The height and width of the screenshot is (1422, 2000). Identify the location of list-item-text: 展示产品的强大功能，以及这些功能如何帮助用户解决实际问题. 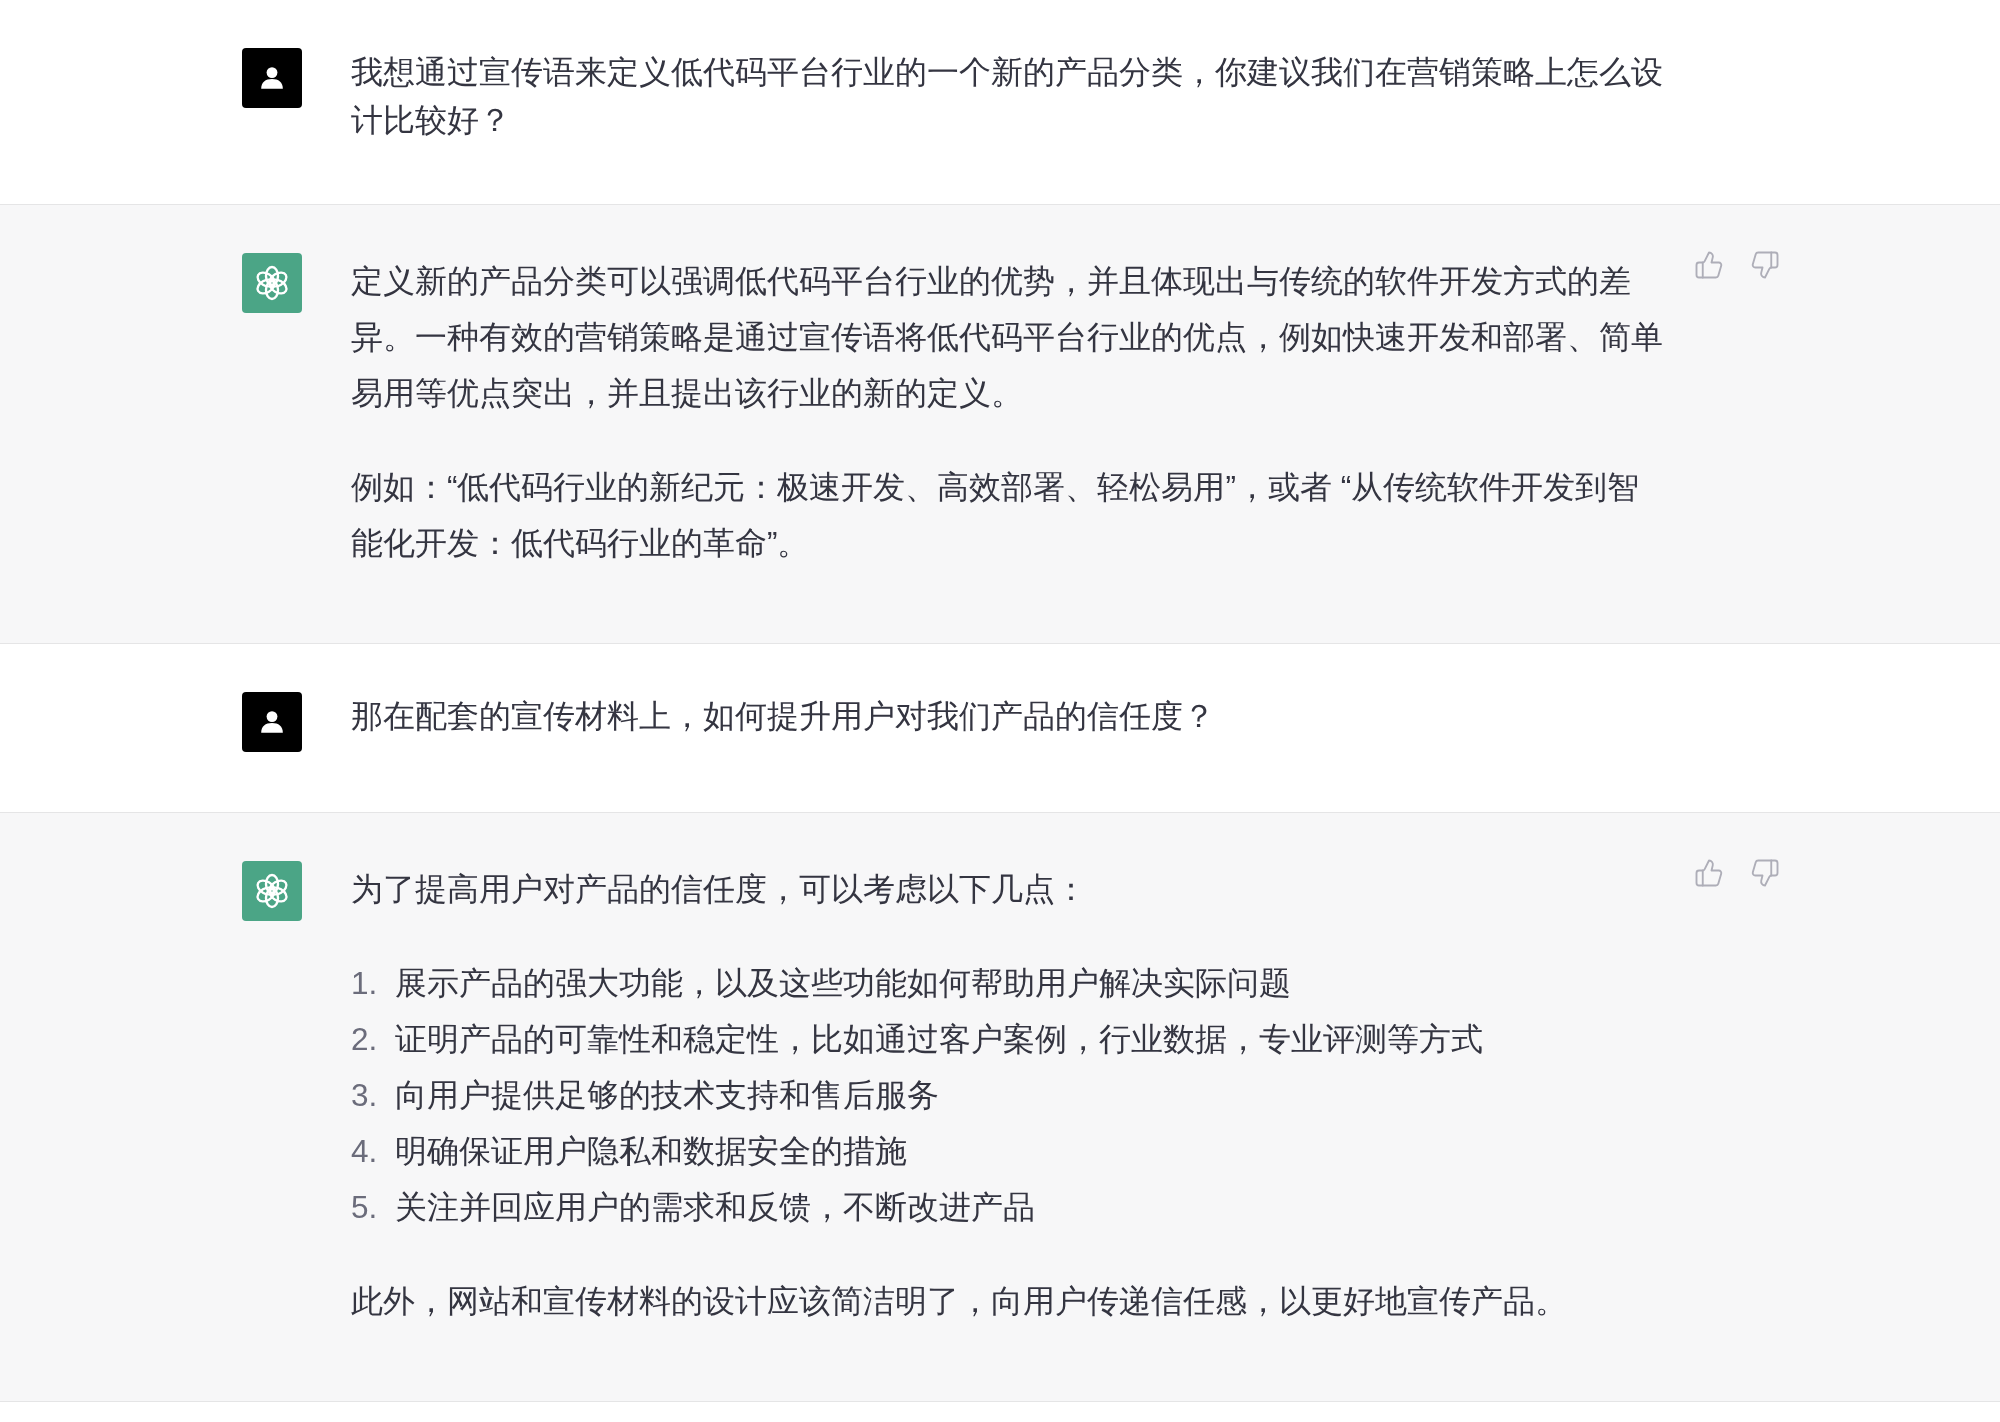
(843, 983).